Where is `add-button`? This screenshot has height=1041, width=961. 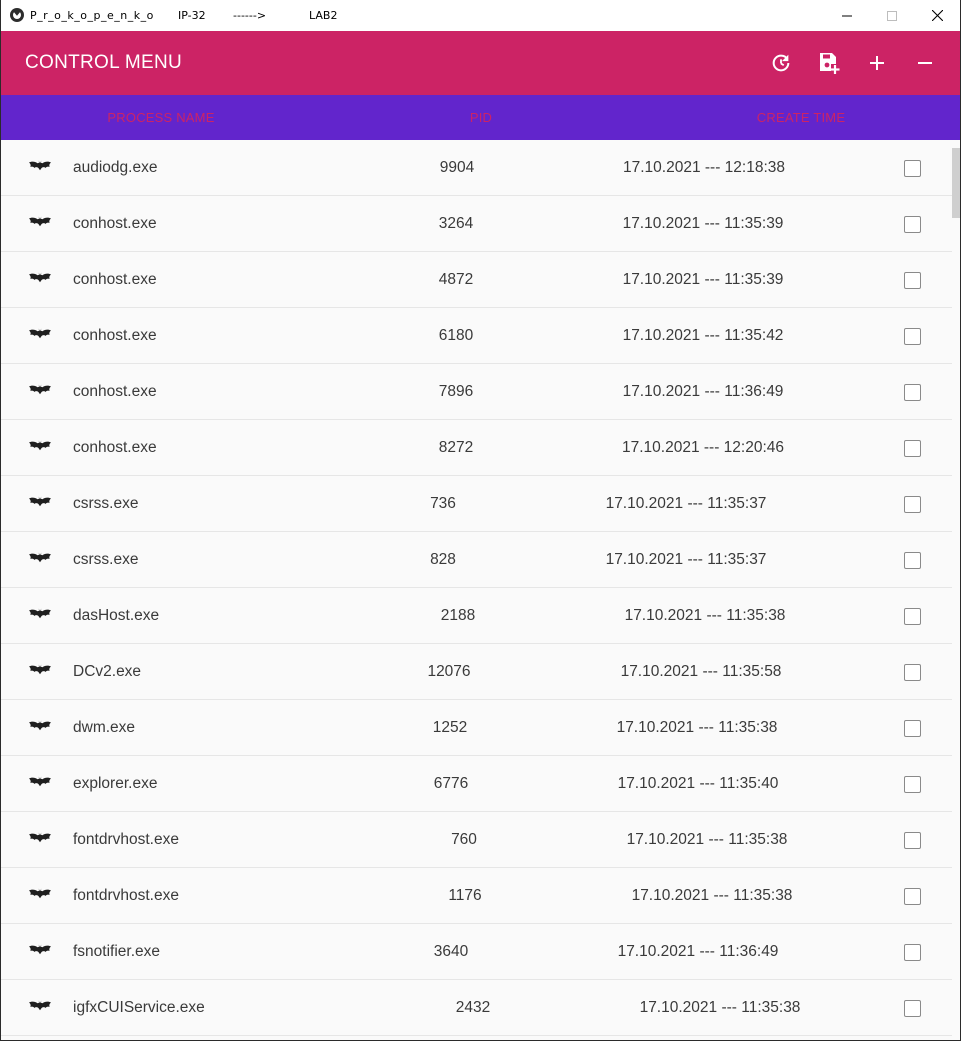 add-button is located at coordinates (877, 63).